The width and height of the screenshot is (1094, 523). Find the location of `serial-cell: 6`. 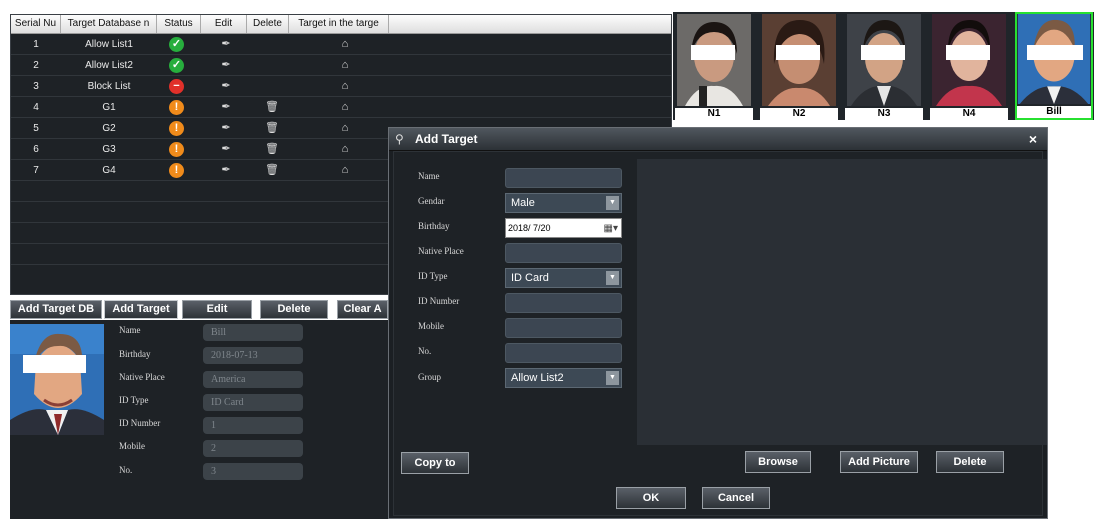

serial-cell: 6 is located at coordinates (36, 149).